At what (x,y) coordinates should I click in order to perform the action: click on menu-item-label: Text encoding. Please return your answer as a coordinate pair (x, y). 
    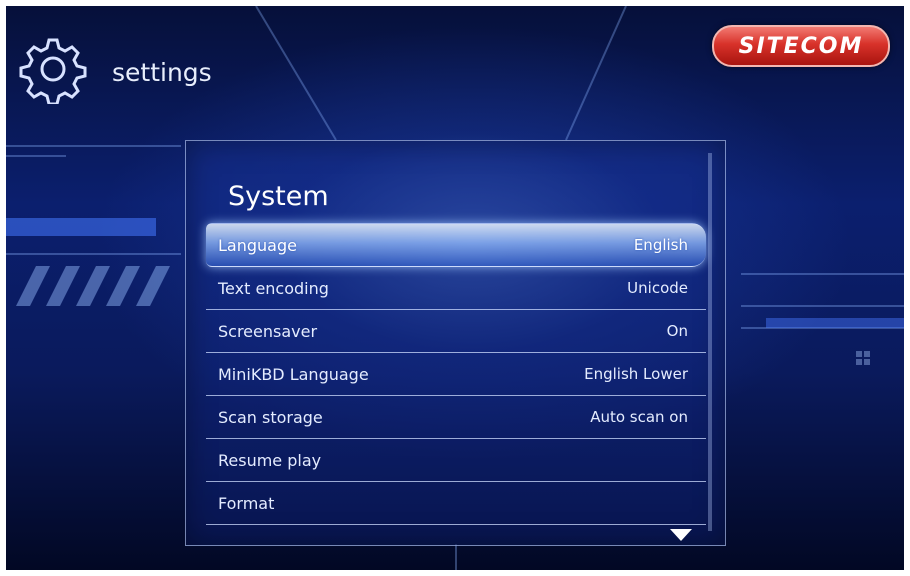
    Looking at the image, I should click on (273, 288).